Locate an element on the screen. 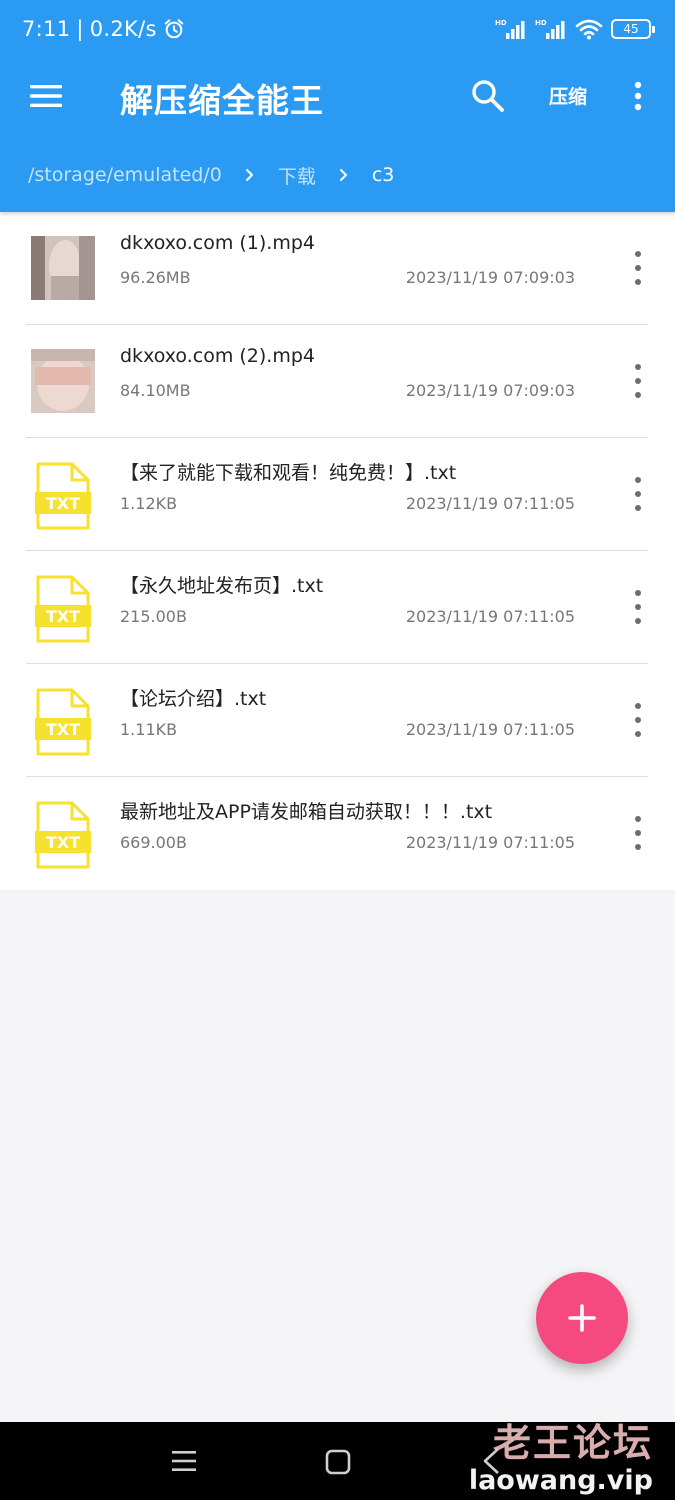 Image resolution: width=675 pixels, height=1500 pixels. file-name: dkxoxo.com (2).mp4 is located at coordinates (217, 356).